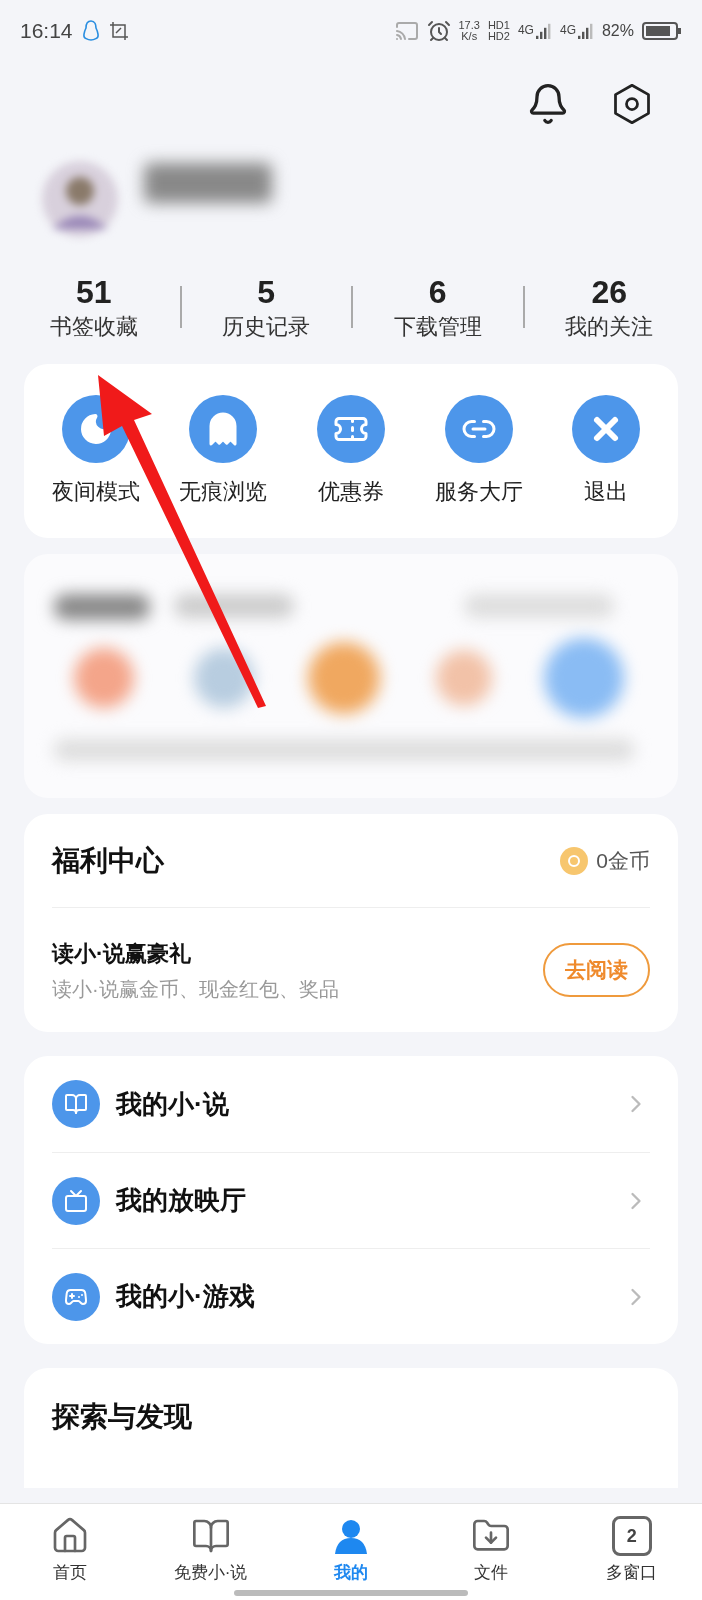 Image resolution: width=702 pixels, height=1600 pixels. What do you see at coordinates (609, 292) in the screenshot?
I see `stat-count: 26` at bounding box center [609, 292].